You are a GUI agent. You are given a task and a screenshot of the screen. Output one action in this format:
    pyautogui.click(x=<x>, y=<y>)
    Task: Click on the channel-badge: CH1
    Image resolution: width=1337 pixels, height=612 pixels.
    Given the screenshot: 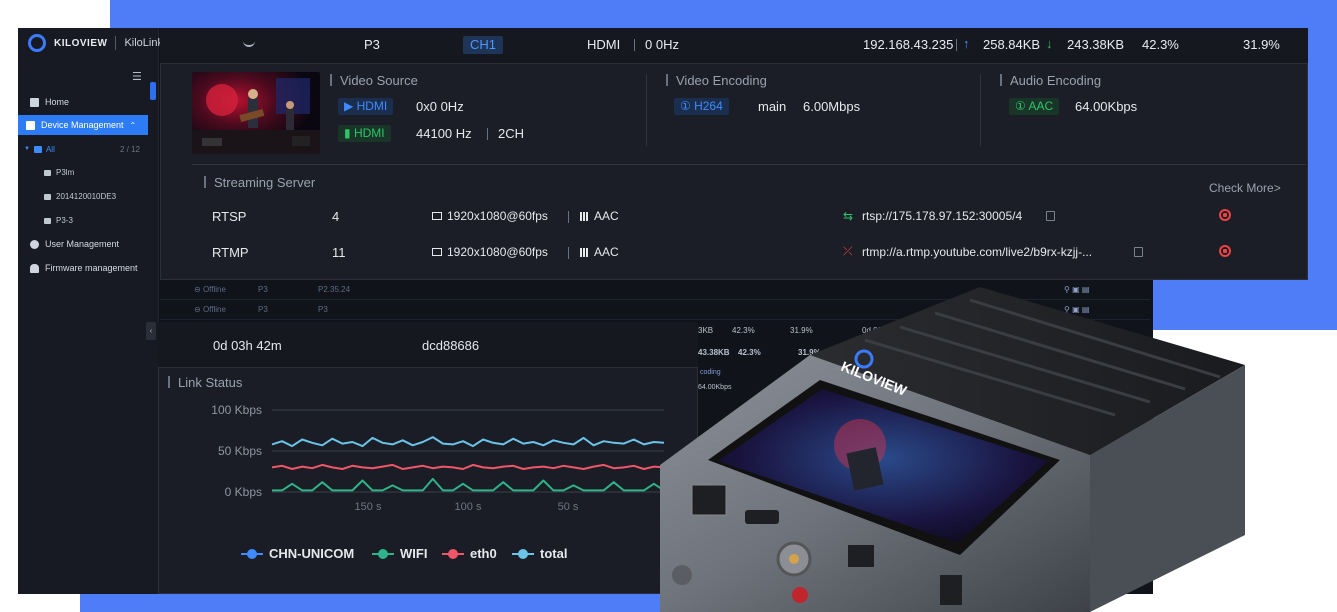 What is the action you would take?
    pyautogui.click(x=483, y=45)
    